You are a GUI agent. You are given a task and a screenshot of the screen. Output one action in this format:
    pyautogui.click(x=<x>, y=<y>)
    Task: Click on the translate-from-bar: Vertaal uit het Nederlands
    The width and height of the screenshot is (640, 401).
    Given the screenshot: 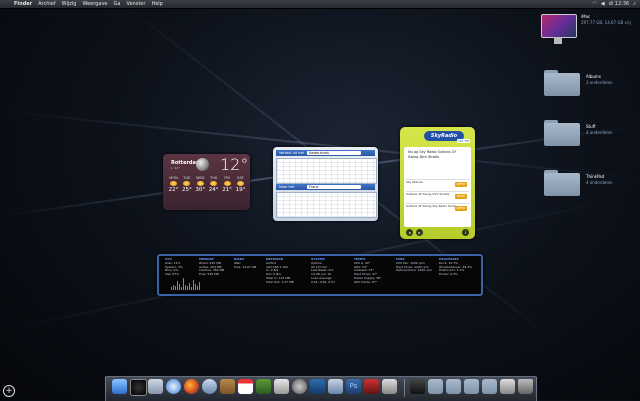 What is the action you would take?
    pyautogui.click(x=325, y=153)
    